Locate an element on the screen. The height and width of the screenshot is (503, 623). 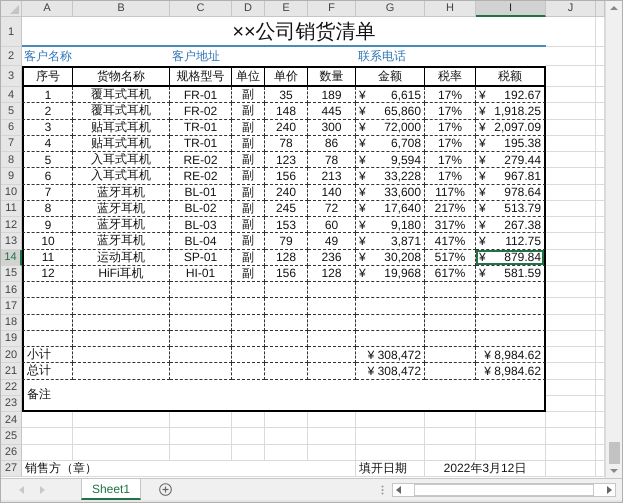
table-cell: HiFi耳机 is located at coordinates (121, 274).